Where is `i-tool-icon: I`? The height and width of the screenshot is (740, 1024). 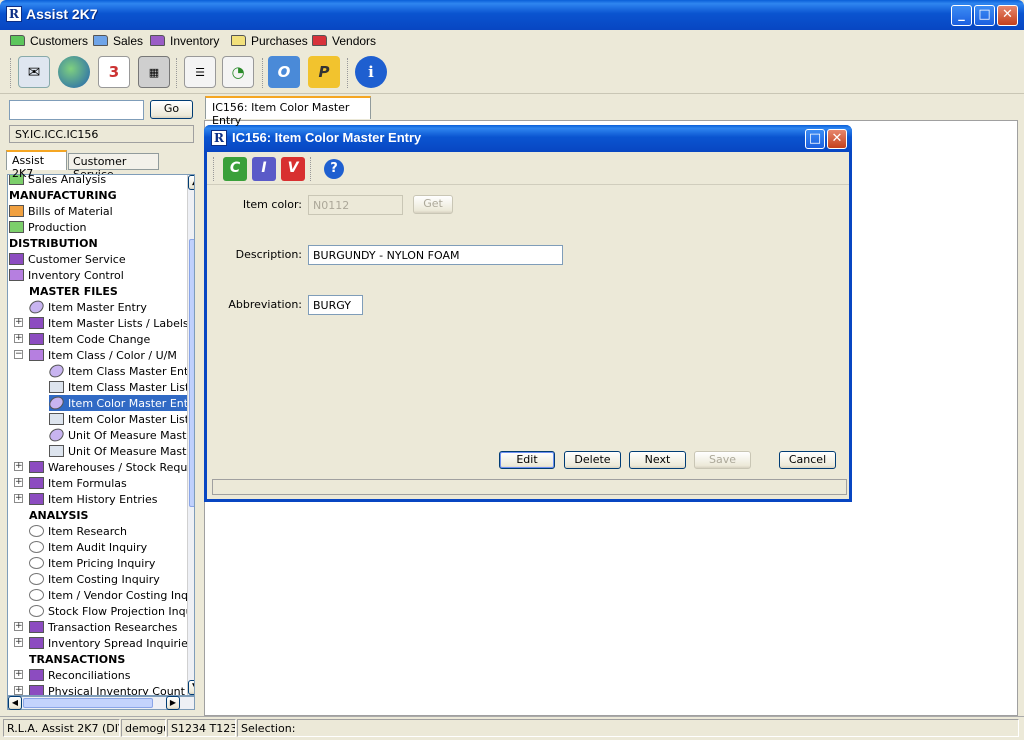 i-tool-icon: I is located at coordinates (264, 169).